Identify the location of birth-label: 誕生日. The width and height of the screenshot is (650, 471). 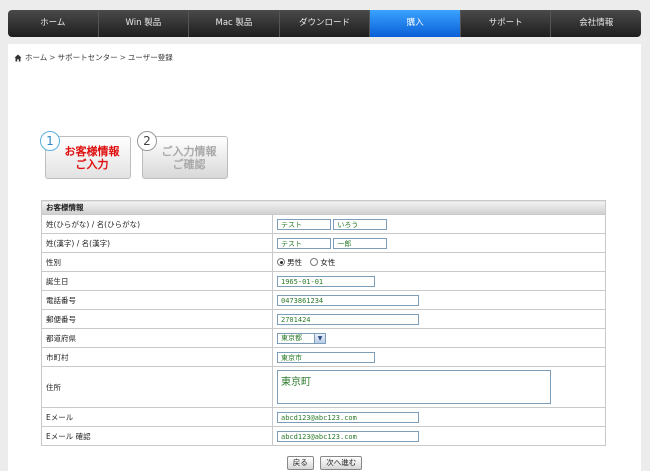
(157, 281).